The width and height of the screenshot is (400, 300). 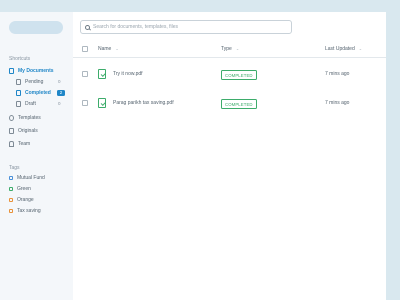 I want to click on sidebar-item-team: Team, so click(x=19, y=143).